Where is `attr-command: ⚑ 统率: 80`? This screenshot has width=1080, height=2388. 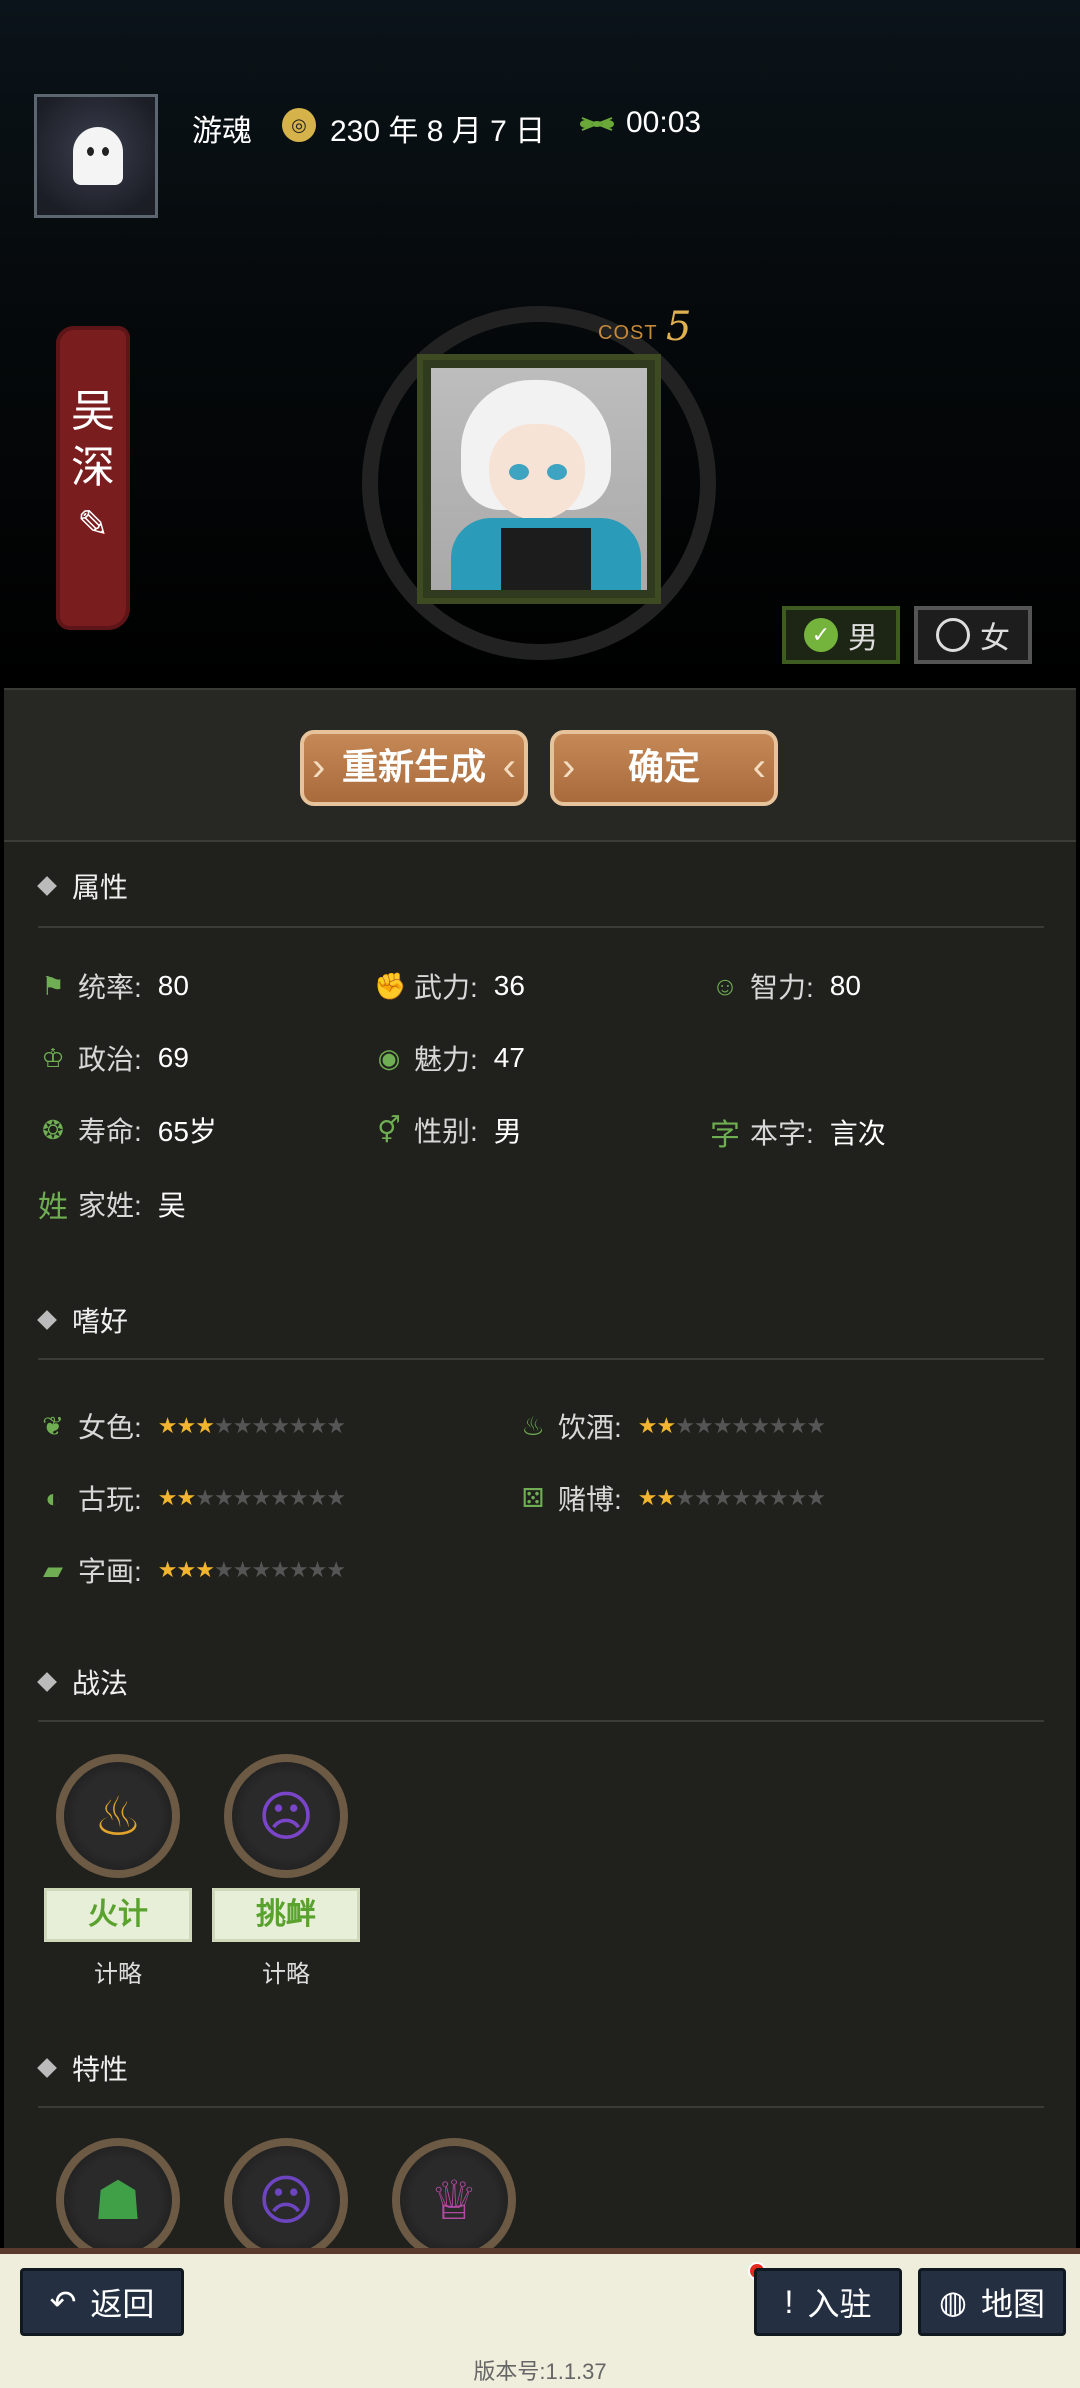
attr-command: ⚑ 统率: 80 is located at coordinates (113, 986).